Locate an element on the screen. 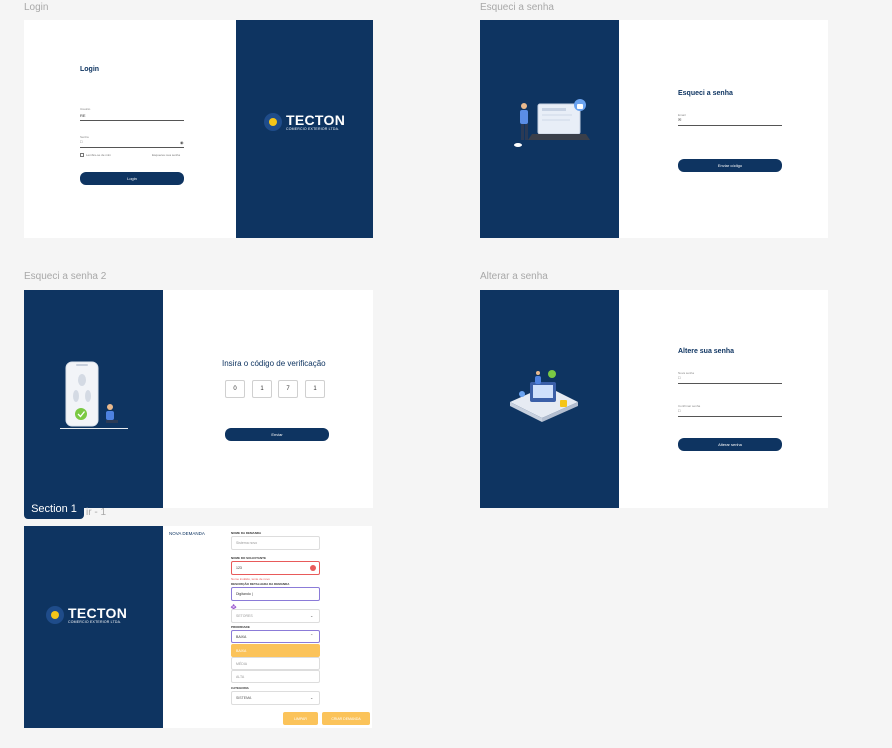 This screenshot has height=748, width=892. verify-illustration-panel is located at coordinates (93, 399).